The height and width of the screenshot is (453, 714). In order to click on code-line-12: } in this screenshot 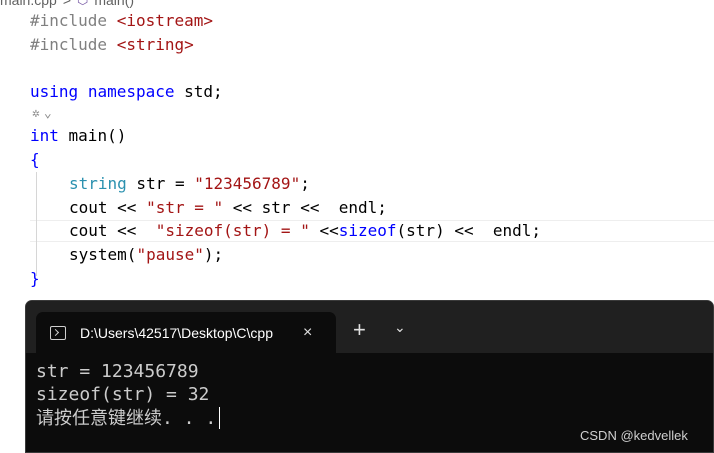, I will do `click(35, 279)`.